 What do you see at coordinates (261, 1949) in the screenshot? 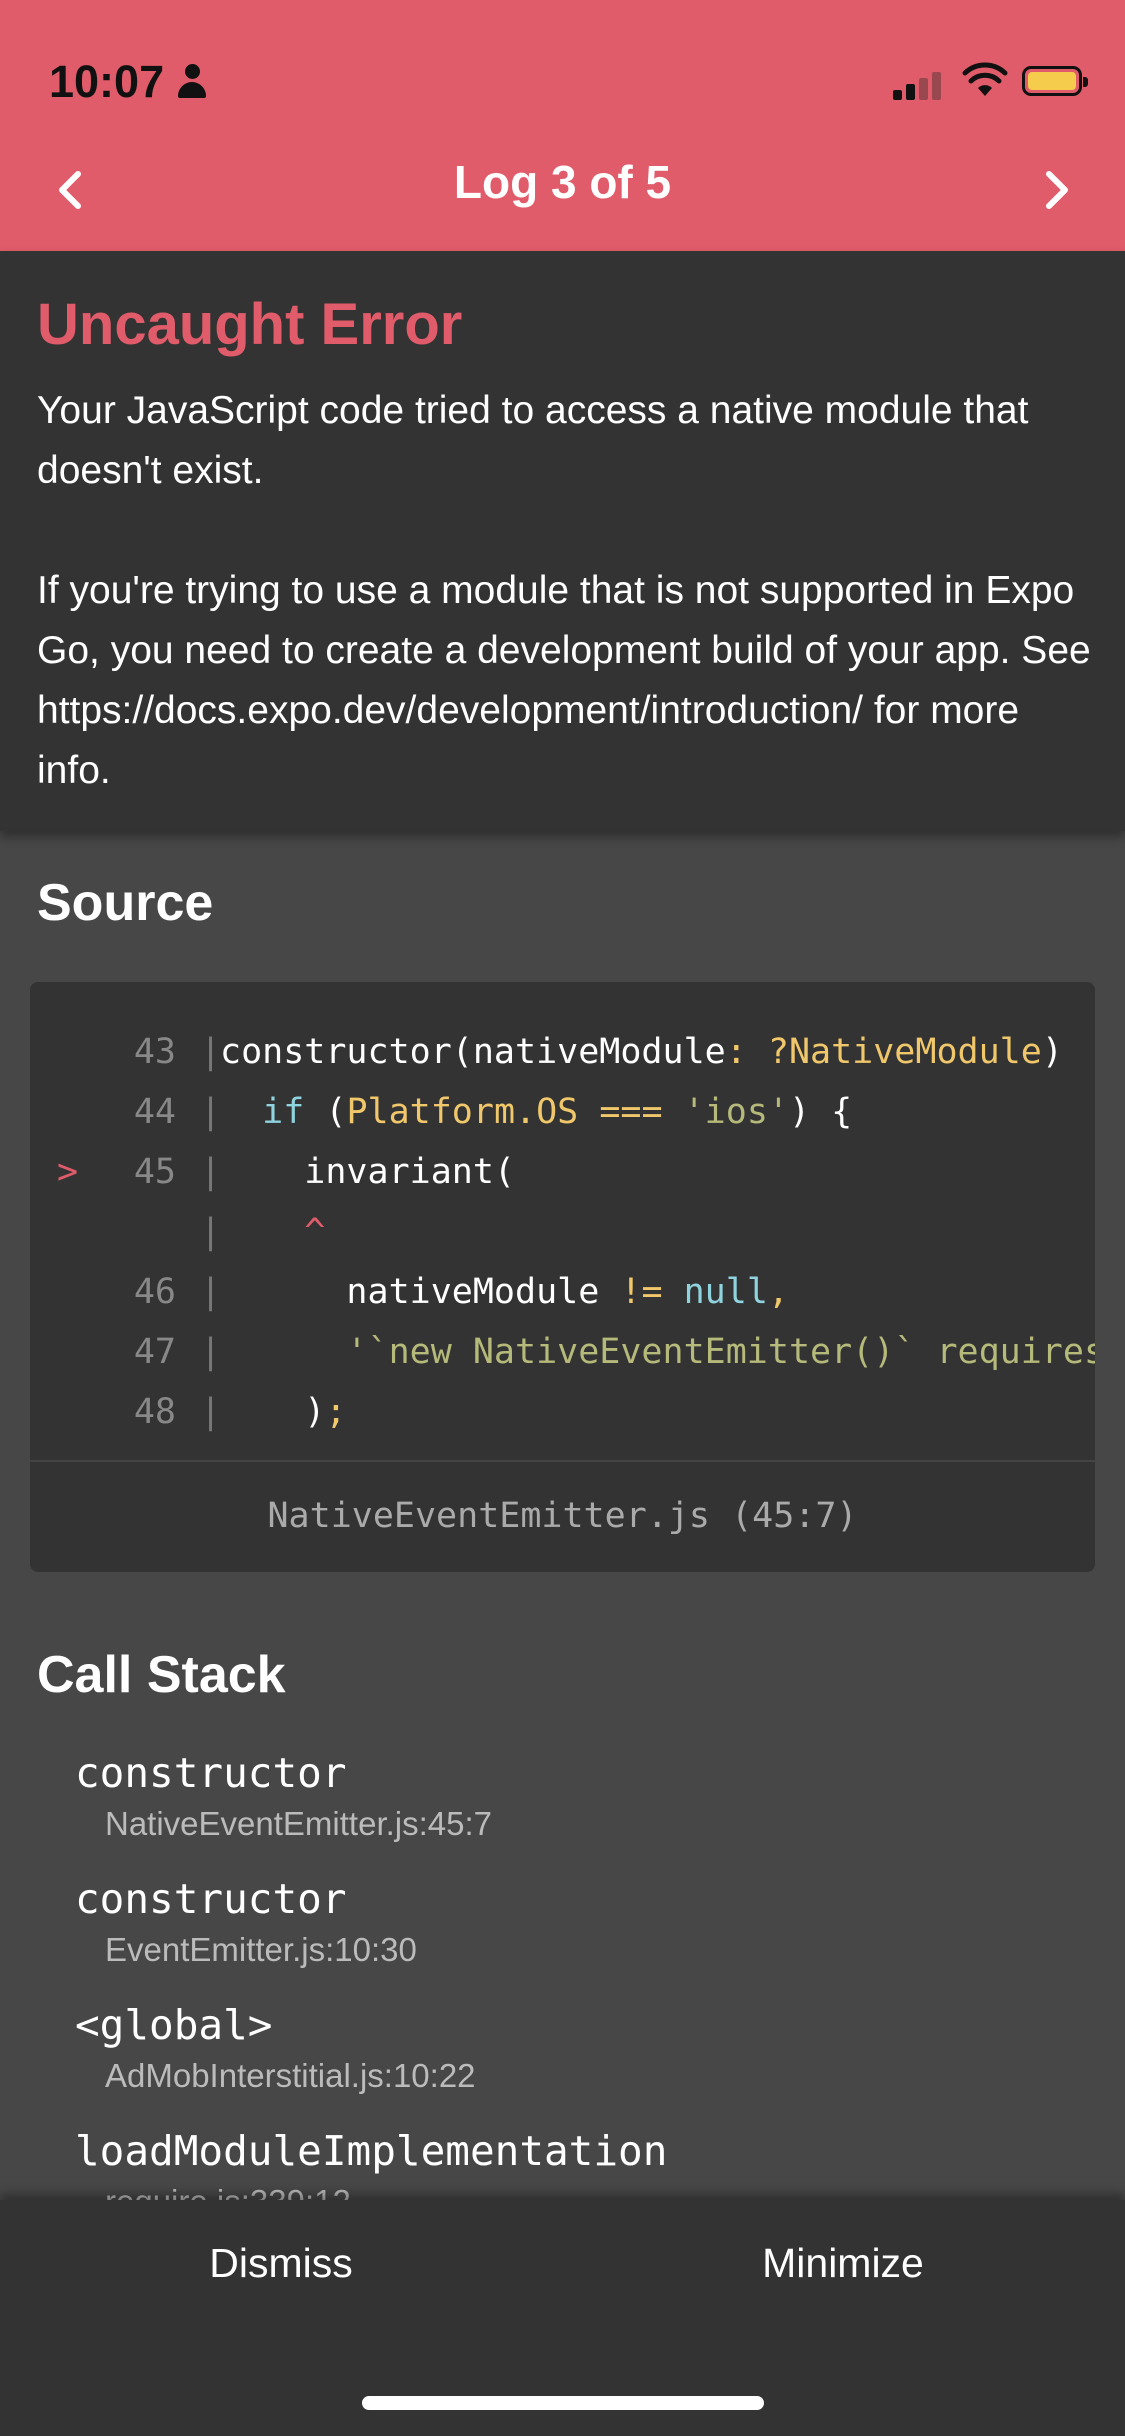
I see `stack-frame-location: EventEmitter.js:10:30` at bounding box center [261, 1949].